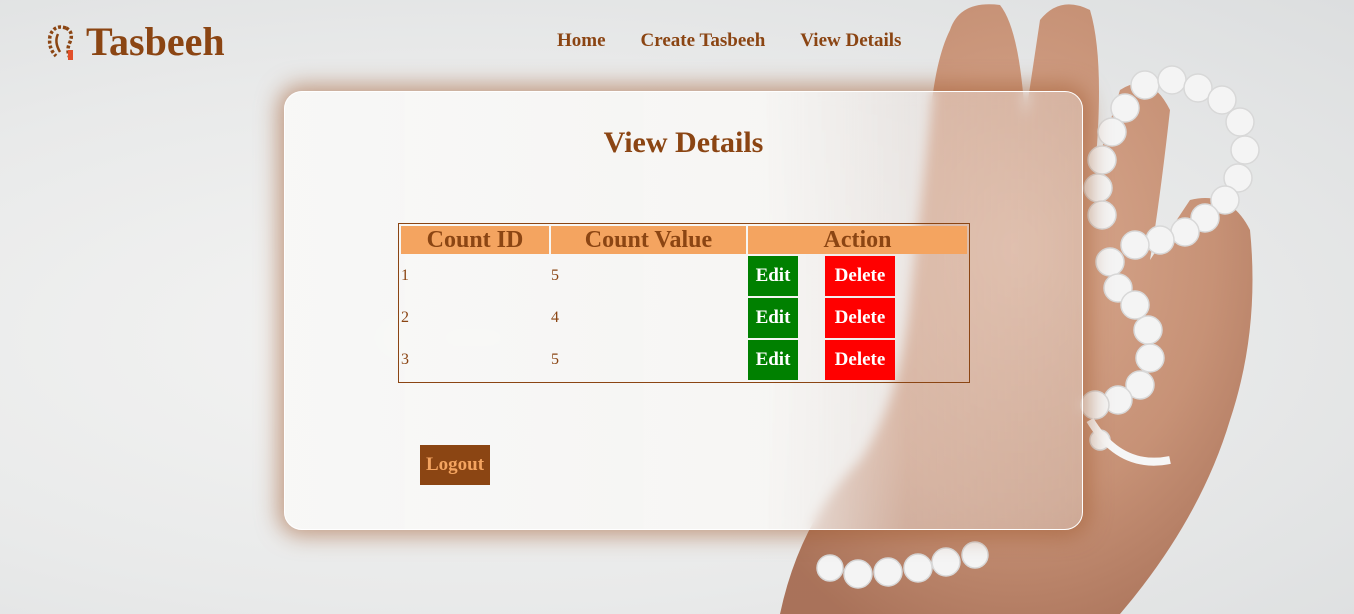 The image size is (1354, 614). What do you see at coordinates (555, 317) in the screenshot?
I see `count-value-cell: 4` at bounding box center [555, 317].